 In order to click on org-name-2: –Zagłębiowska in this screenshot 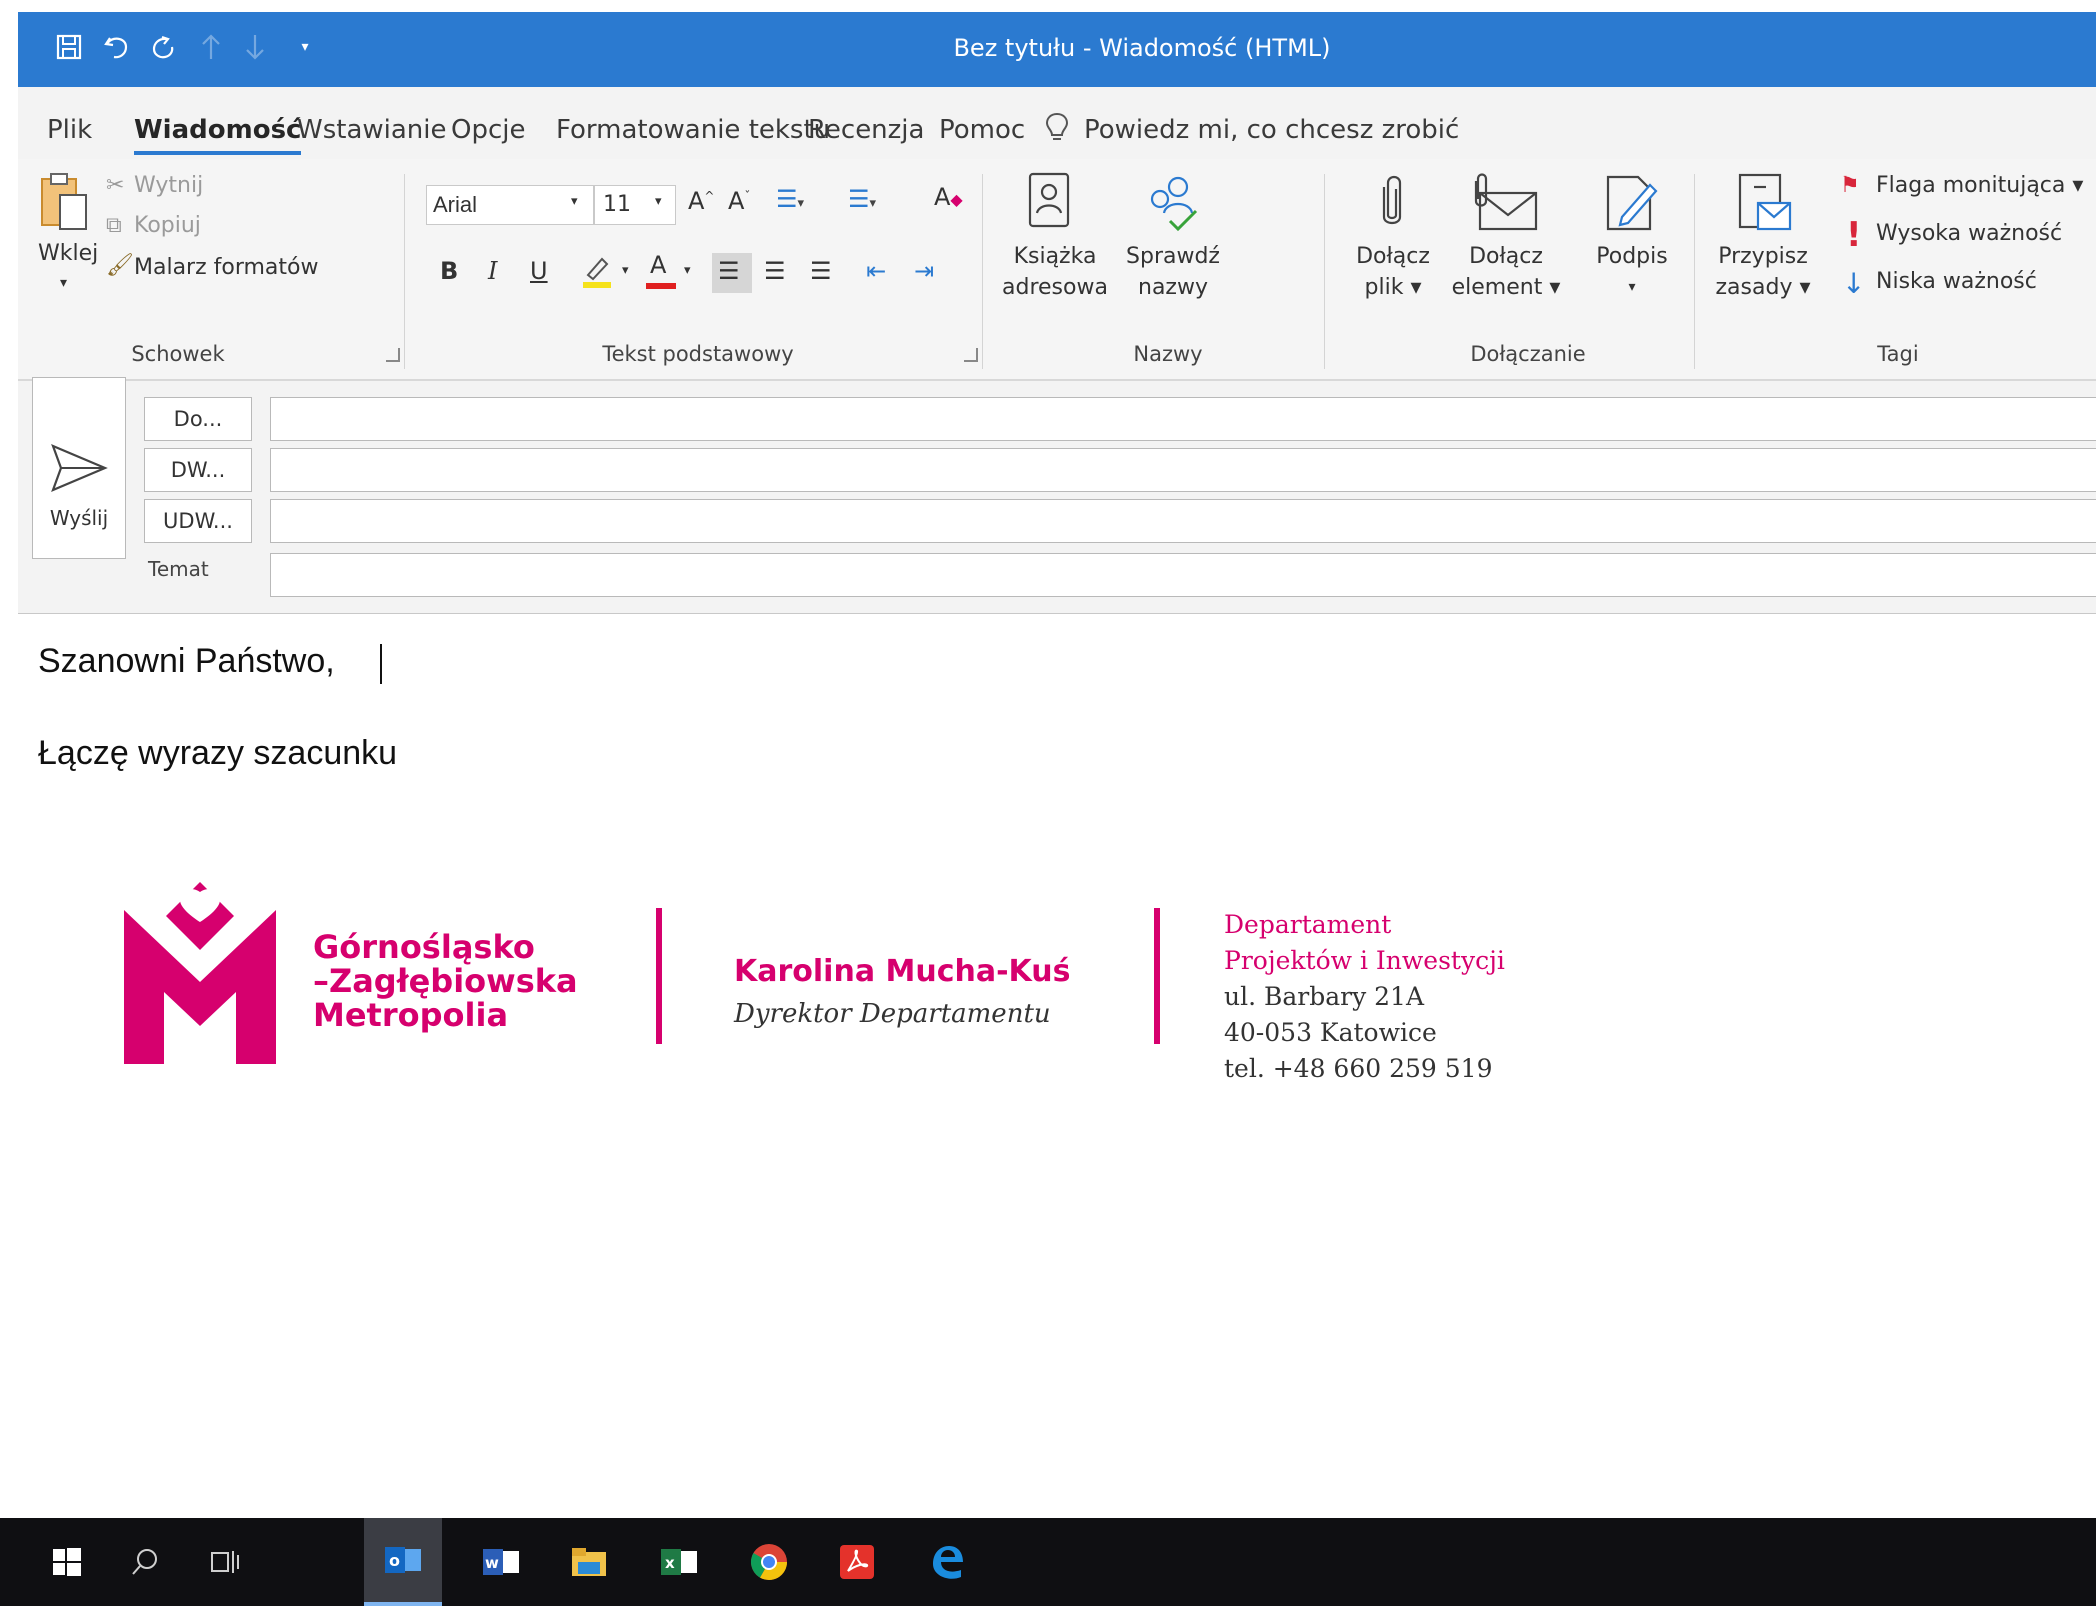, I will do `click(445, 981)`.